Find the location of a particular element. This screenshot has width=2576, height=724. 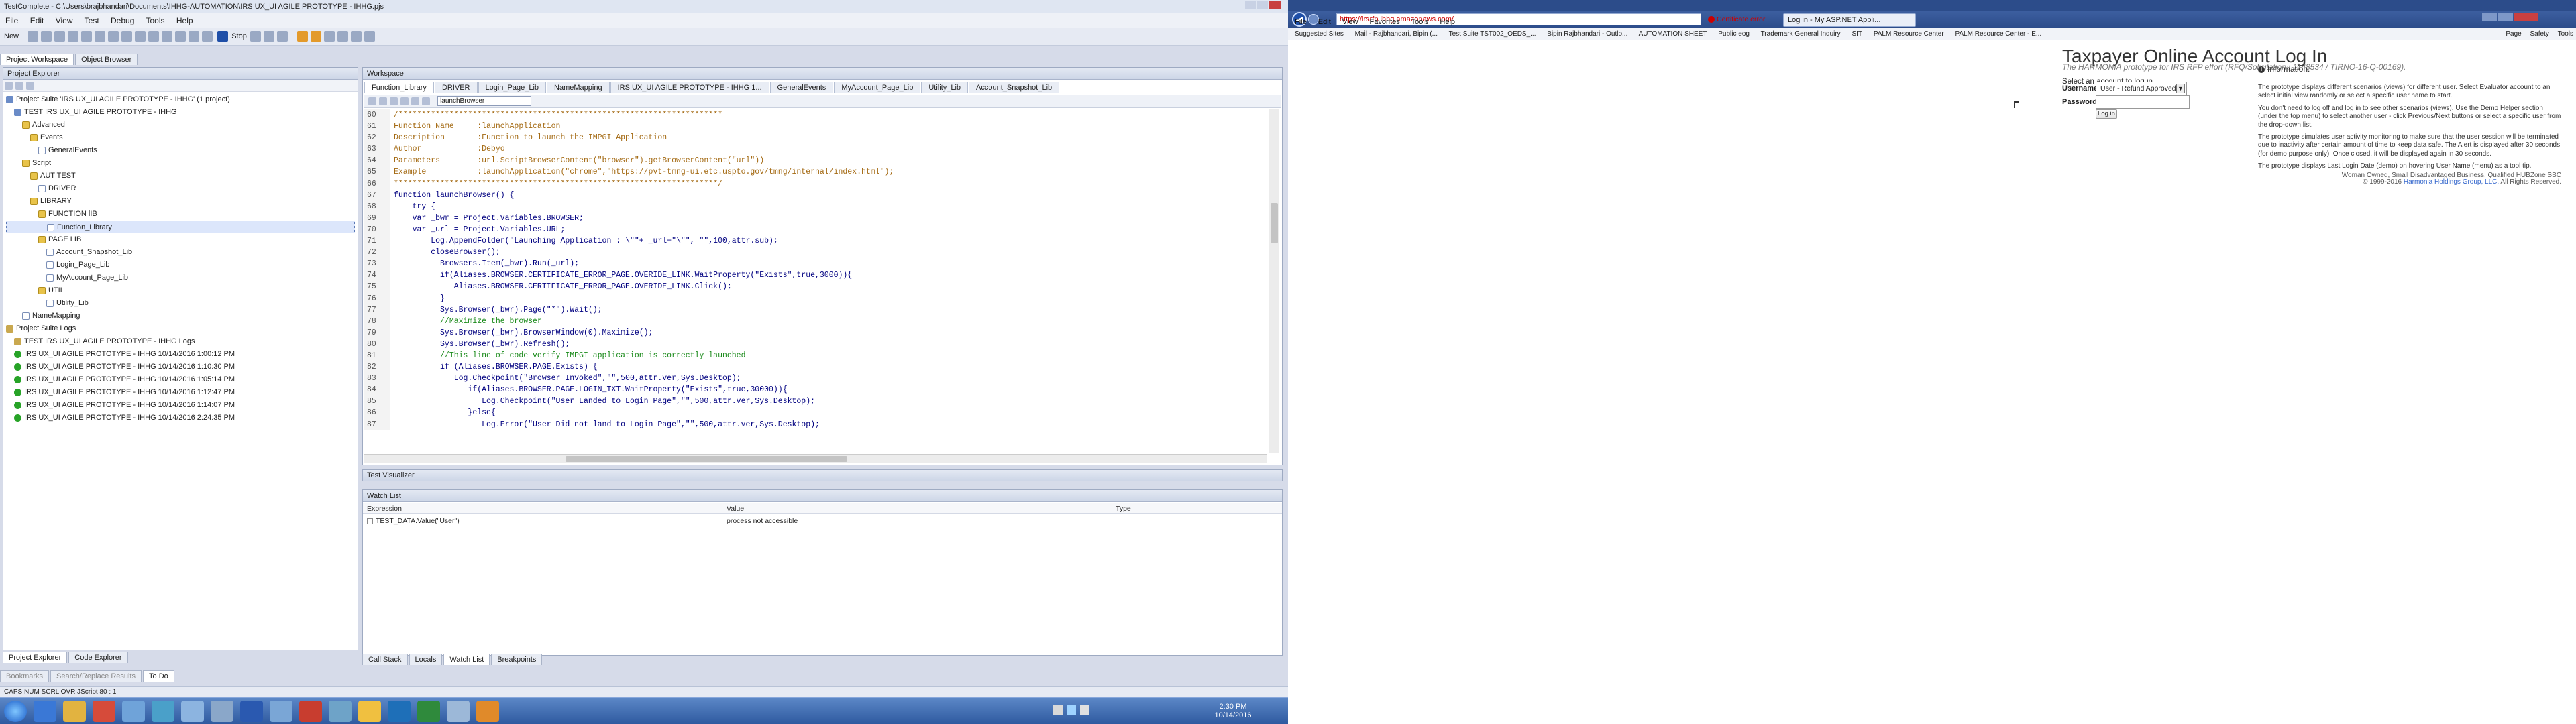

close-icon is located at coordinates (1275, 5).